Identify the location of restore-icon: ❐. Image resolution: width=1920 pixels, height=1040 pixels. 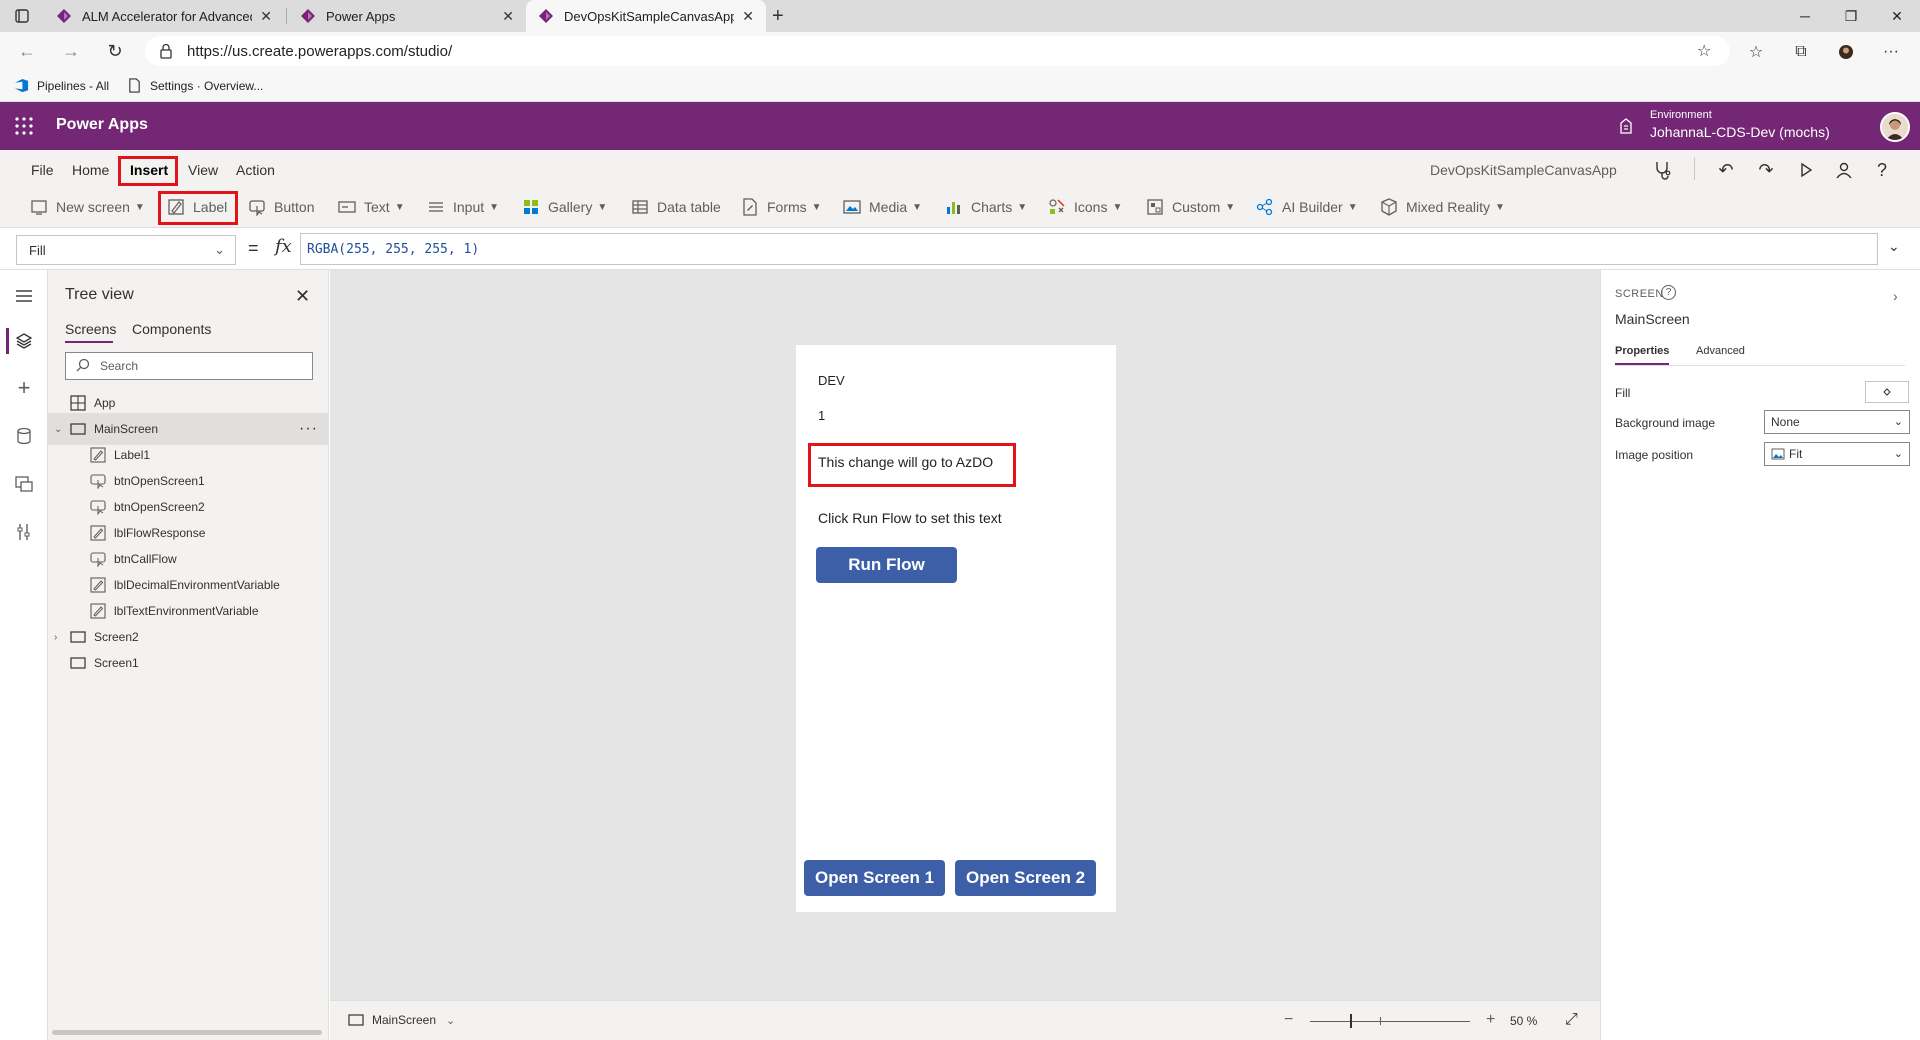
(1851, 16).